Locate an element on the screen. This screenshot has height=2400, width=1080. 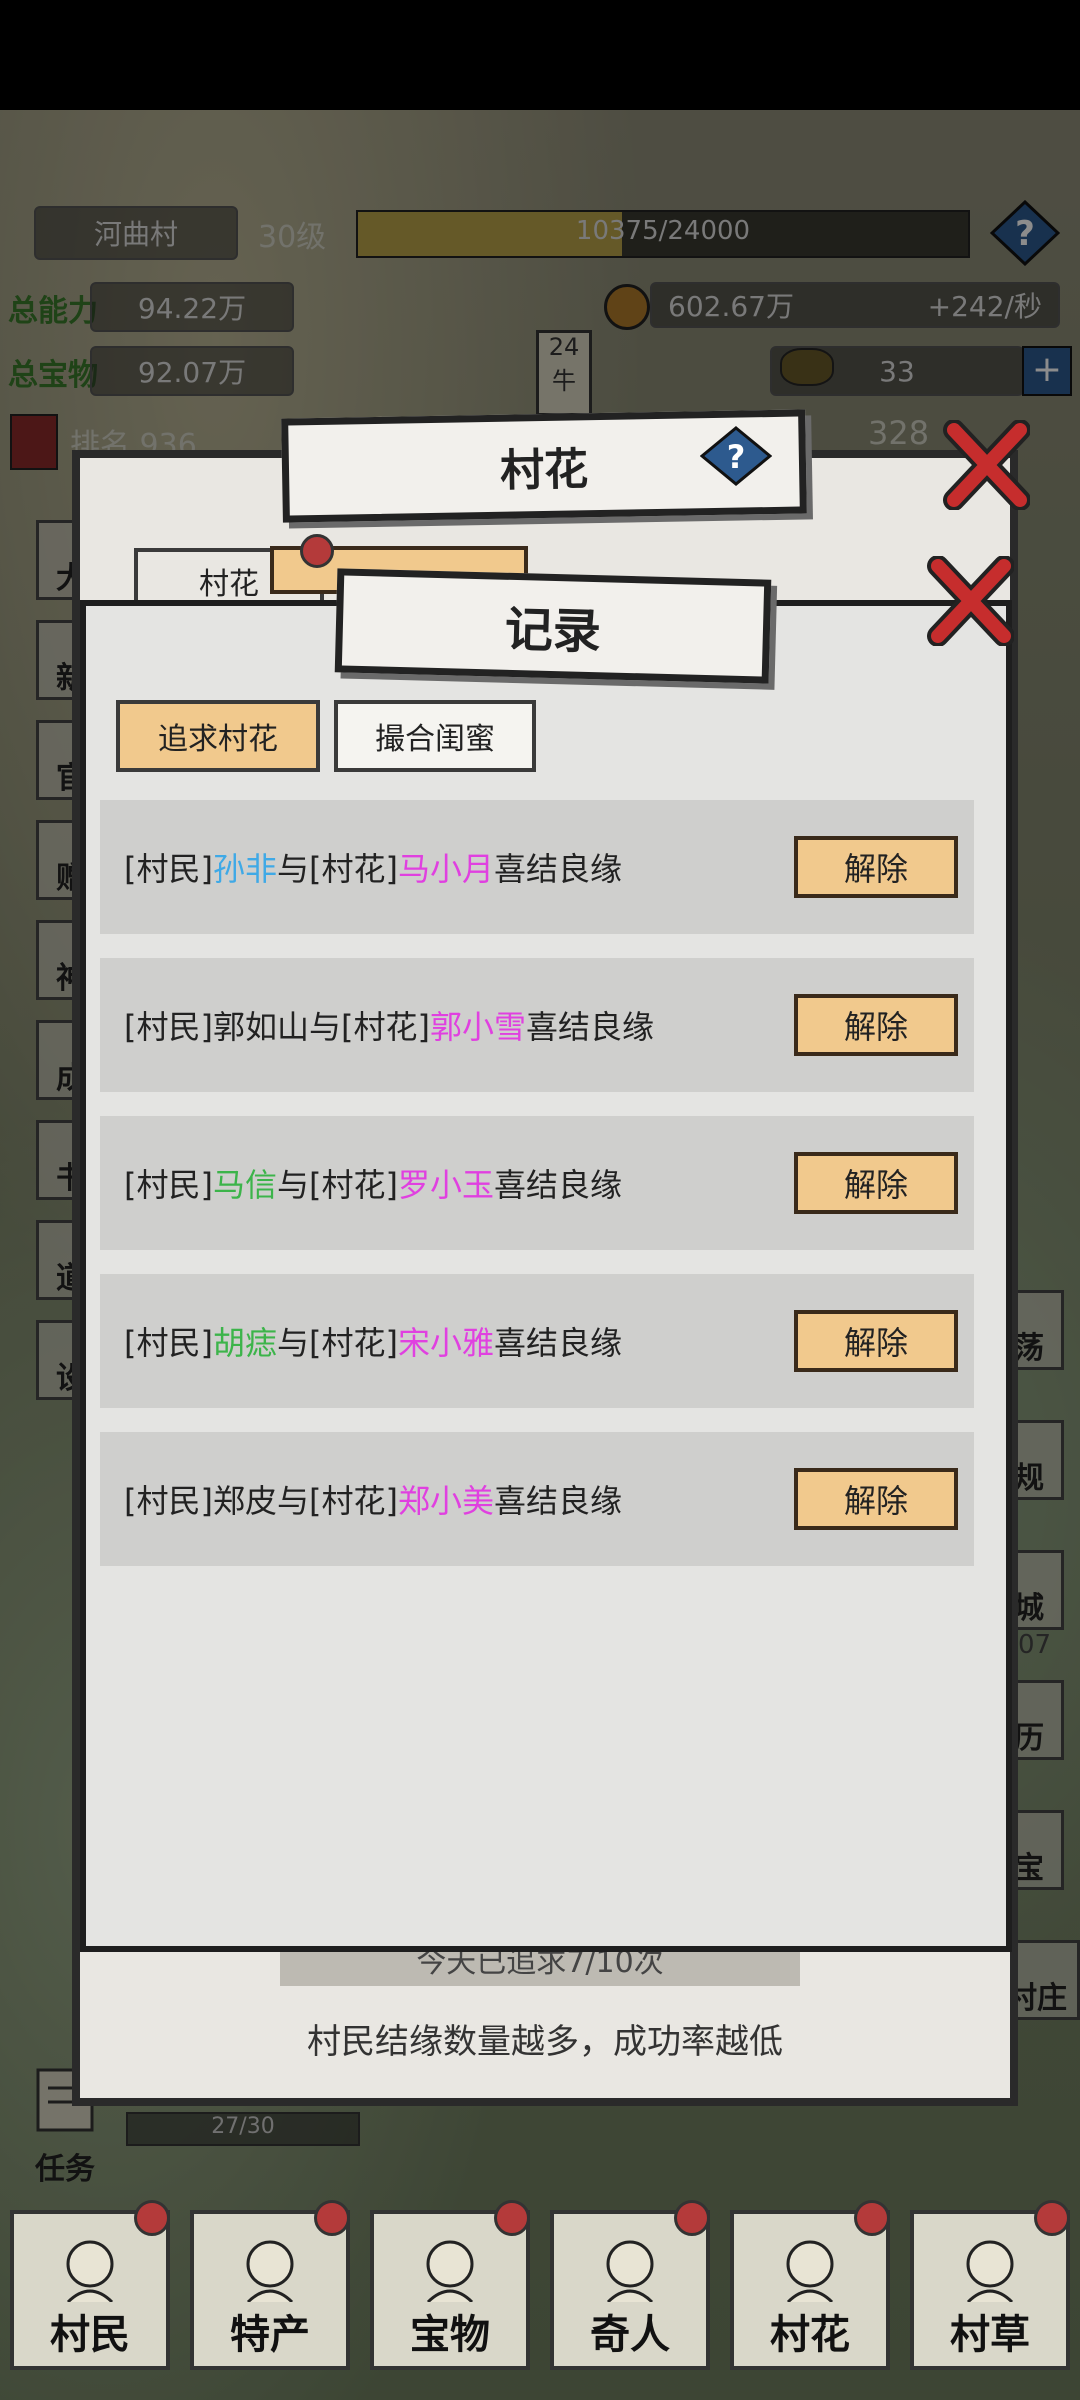
nav-label: 宝物 is located at coordinates (450, 2334).